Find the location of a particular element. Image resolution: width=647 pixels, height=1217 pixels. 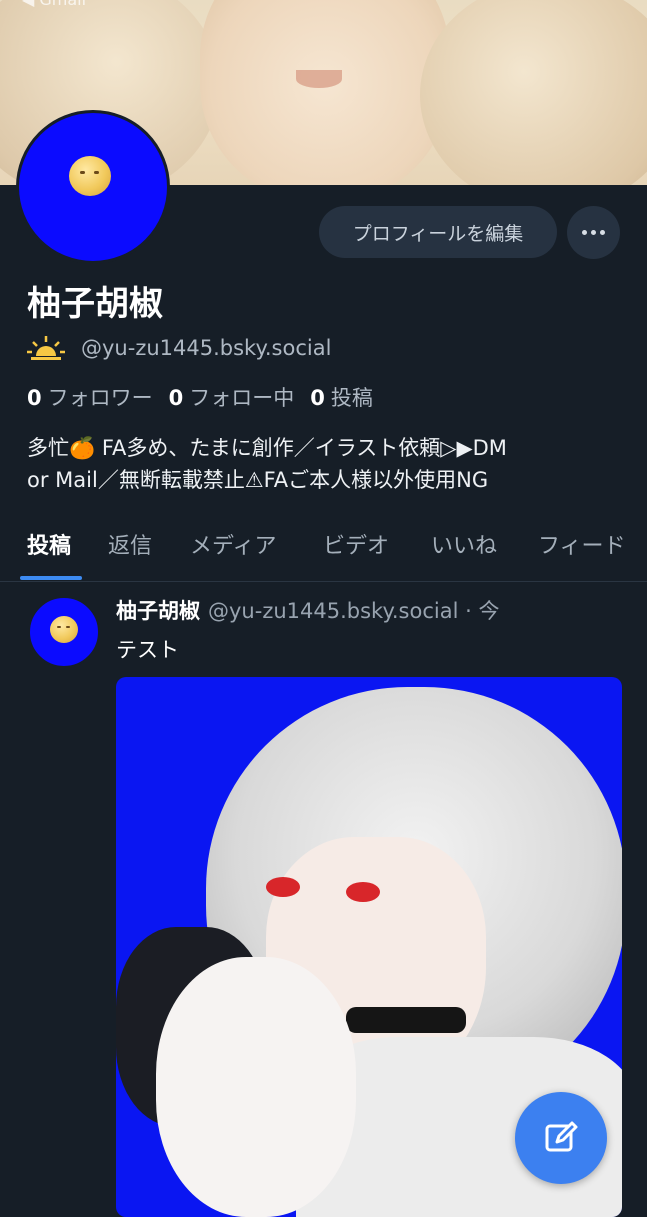

profile-stats: 0 フォロワー 0 フォロー中 0 投稿 is located at coordinates (208, 397).